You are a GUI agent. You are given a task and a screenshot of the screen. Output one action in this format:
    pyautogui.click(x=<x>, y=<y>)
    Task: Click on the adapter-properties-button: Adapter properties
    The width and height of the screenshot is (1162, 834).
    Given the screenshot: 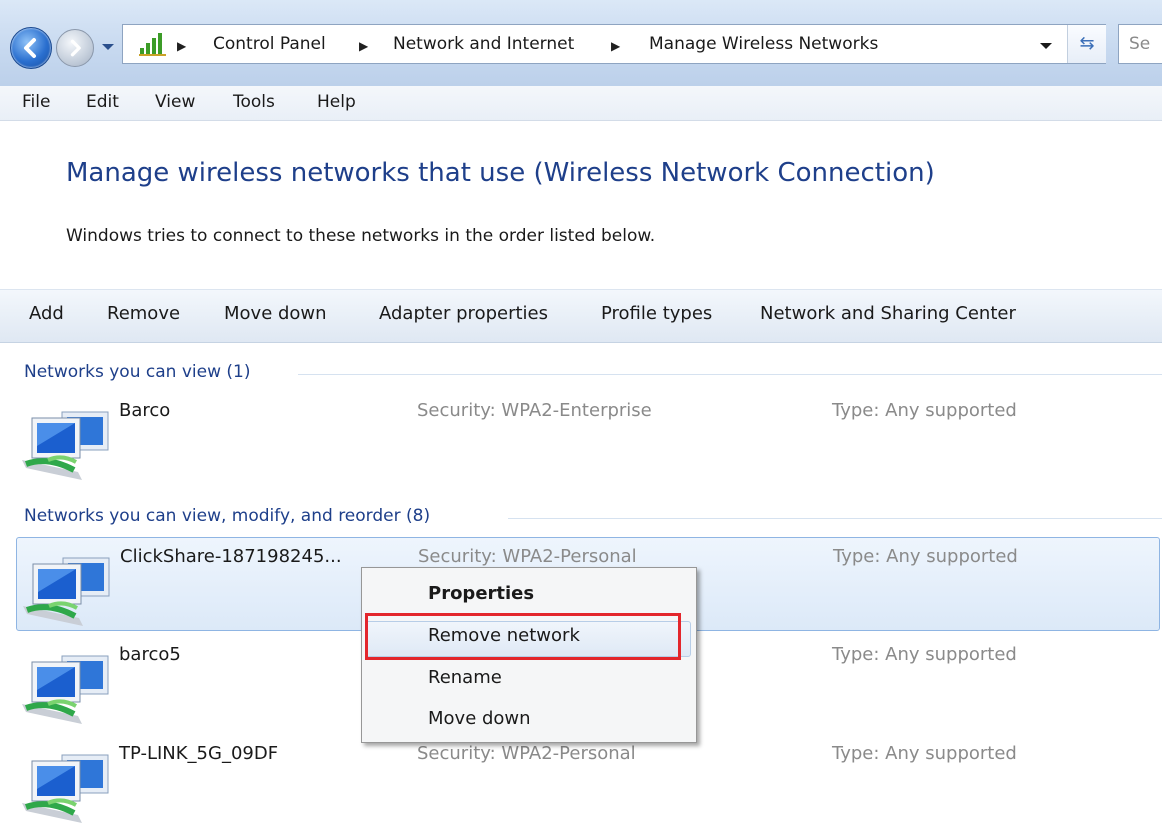 What is the action you would take?
    pyautogui.click(x=463, y=313)
    